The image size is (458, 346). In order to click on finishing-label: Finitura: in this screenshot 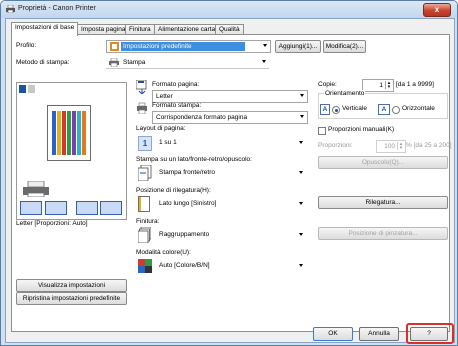, I will do `click(148, 221)`.